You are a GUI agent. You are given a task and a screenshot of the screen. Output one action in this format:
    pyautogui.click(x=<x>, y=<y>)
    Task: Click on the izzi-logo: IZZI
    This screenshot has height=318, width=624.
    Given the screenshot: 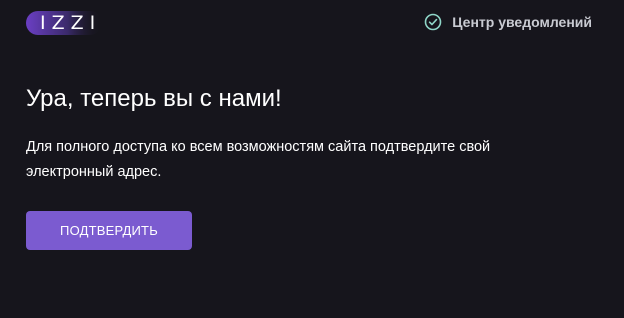 What is the action you would take?
    pyautogui.click(x=64, y=23)
    